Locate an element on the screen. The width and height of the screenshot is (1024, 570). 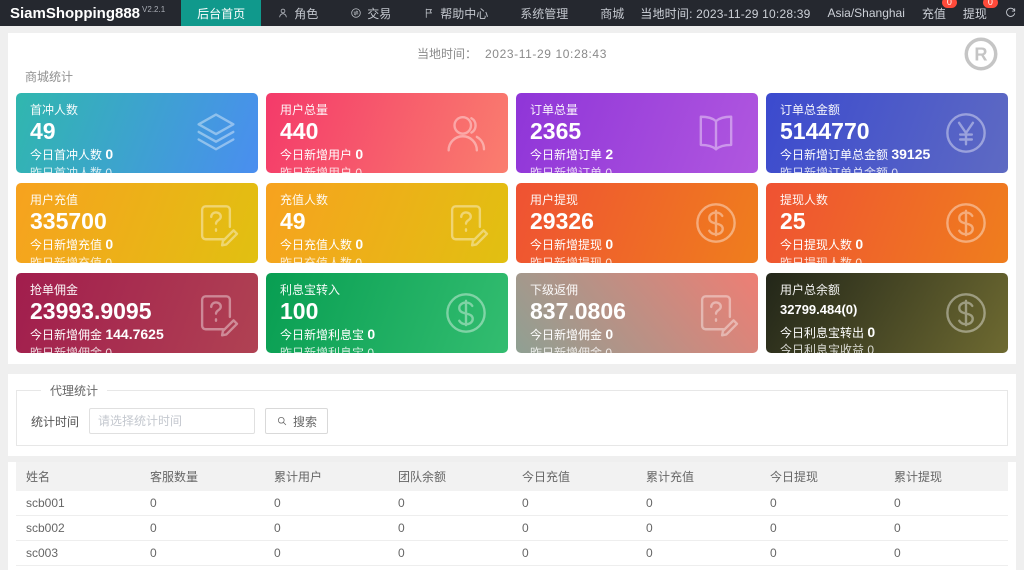
withdraw-button: 提现 0 is located at coordinates (980, 11).